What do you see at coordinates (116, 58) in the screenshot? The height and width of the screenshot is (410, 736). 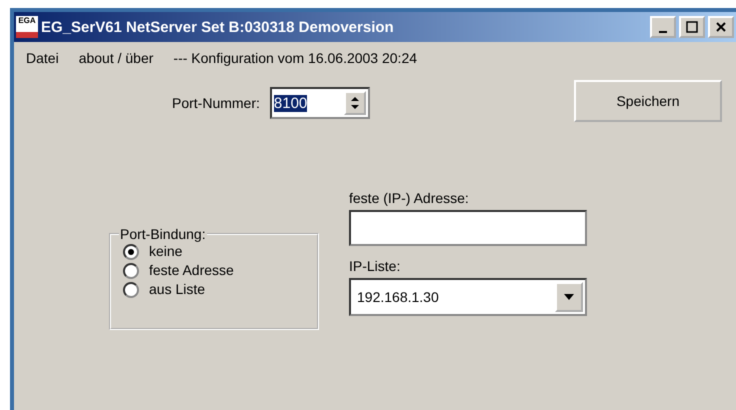 I see `menu-item: about / über` at bounding box center [116, 58].